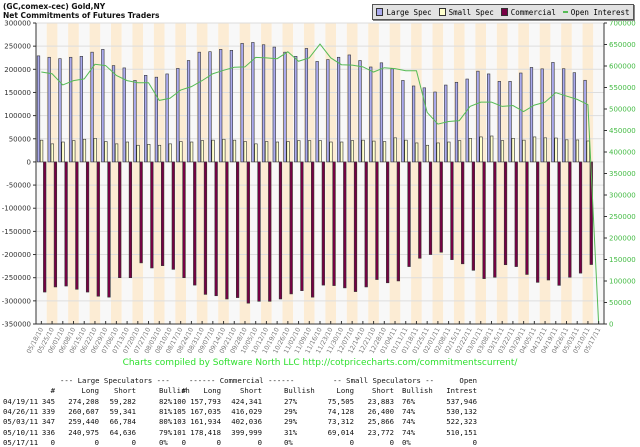  I want to click on column-header: #, so click(53, 390).